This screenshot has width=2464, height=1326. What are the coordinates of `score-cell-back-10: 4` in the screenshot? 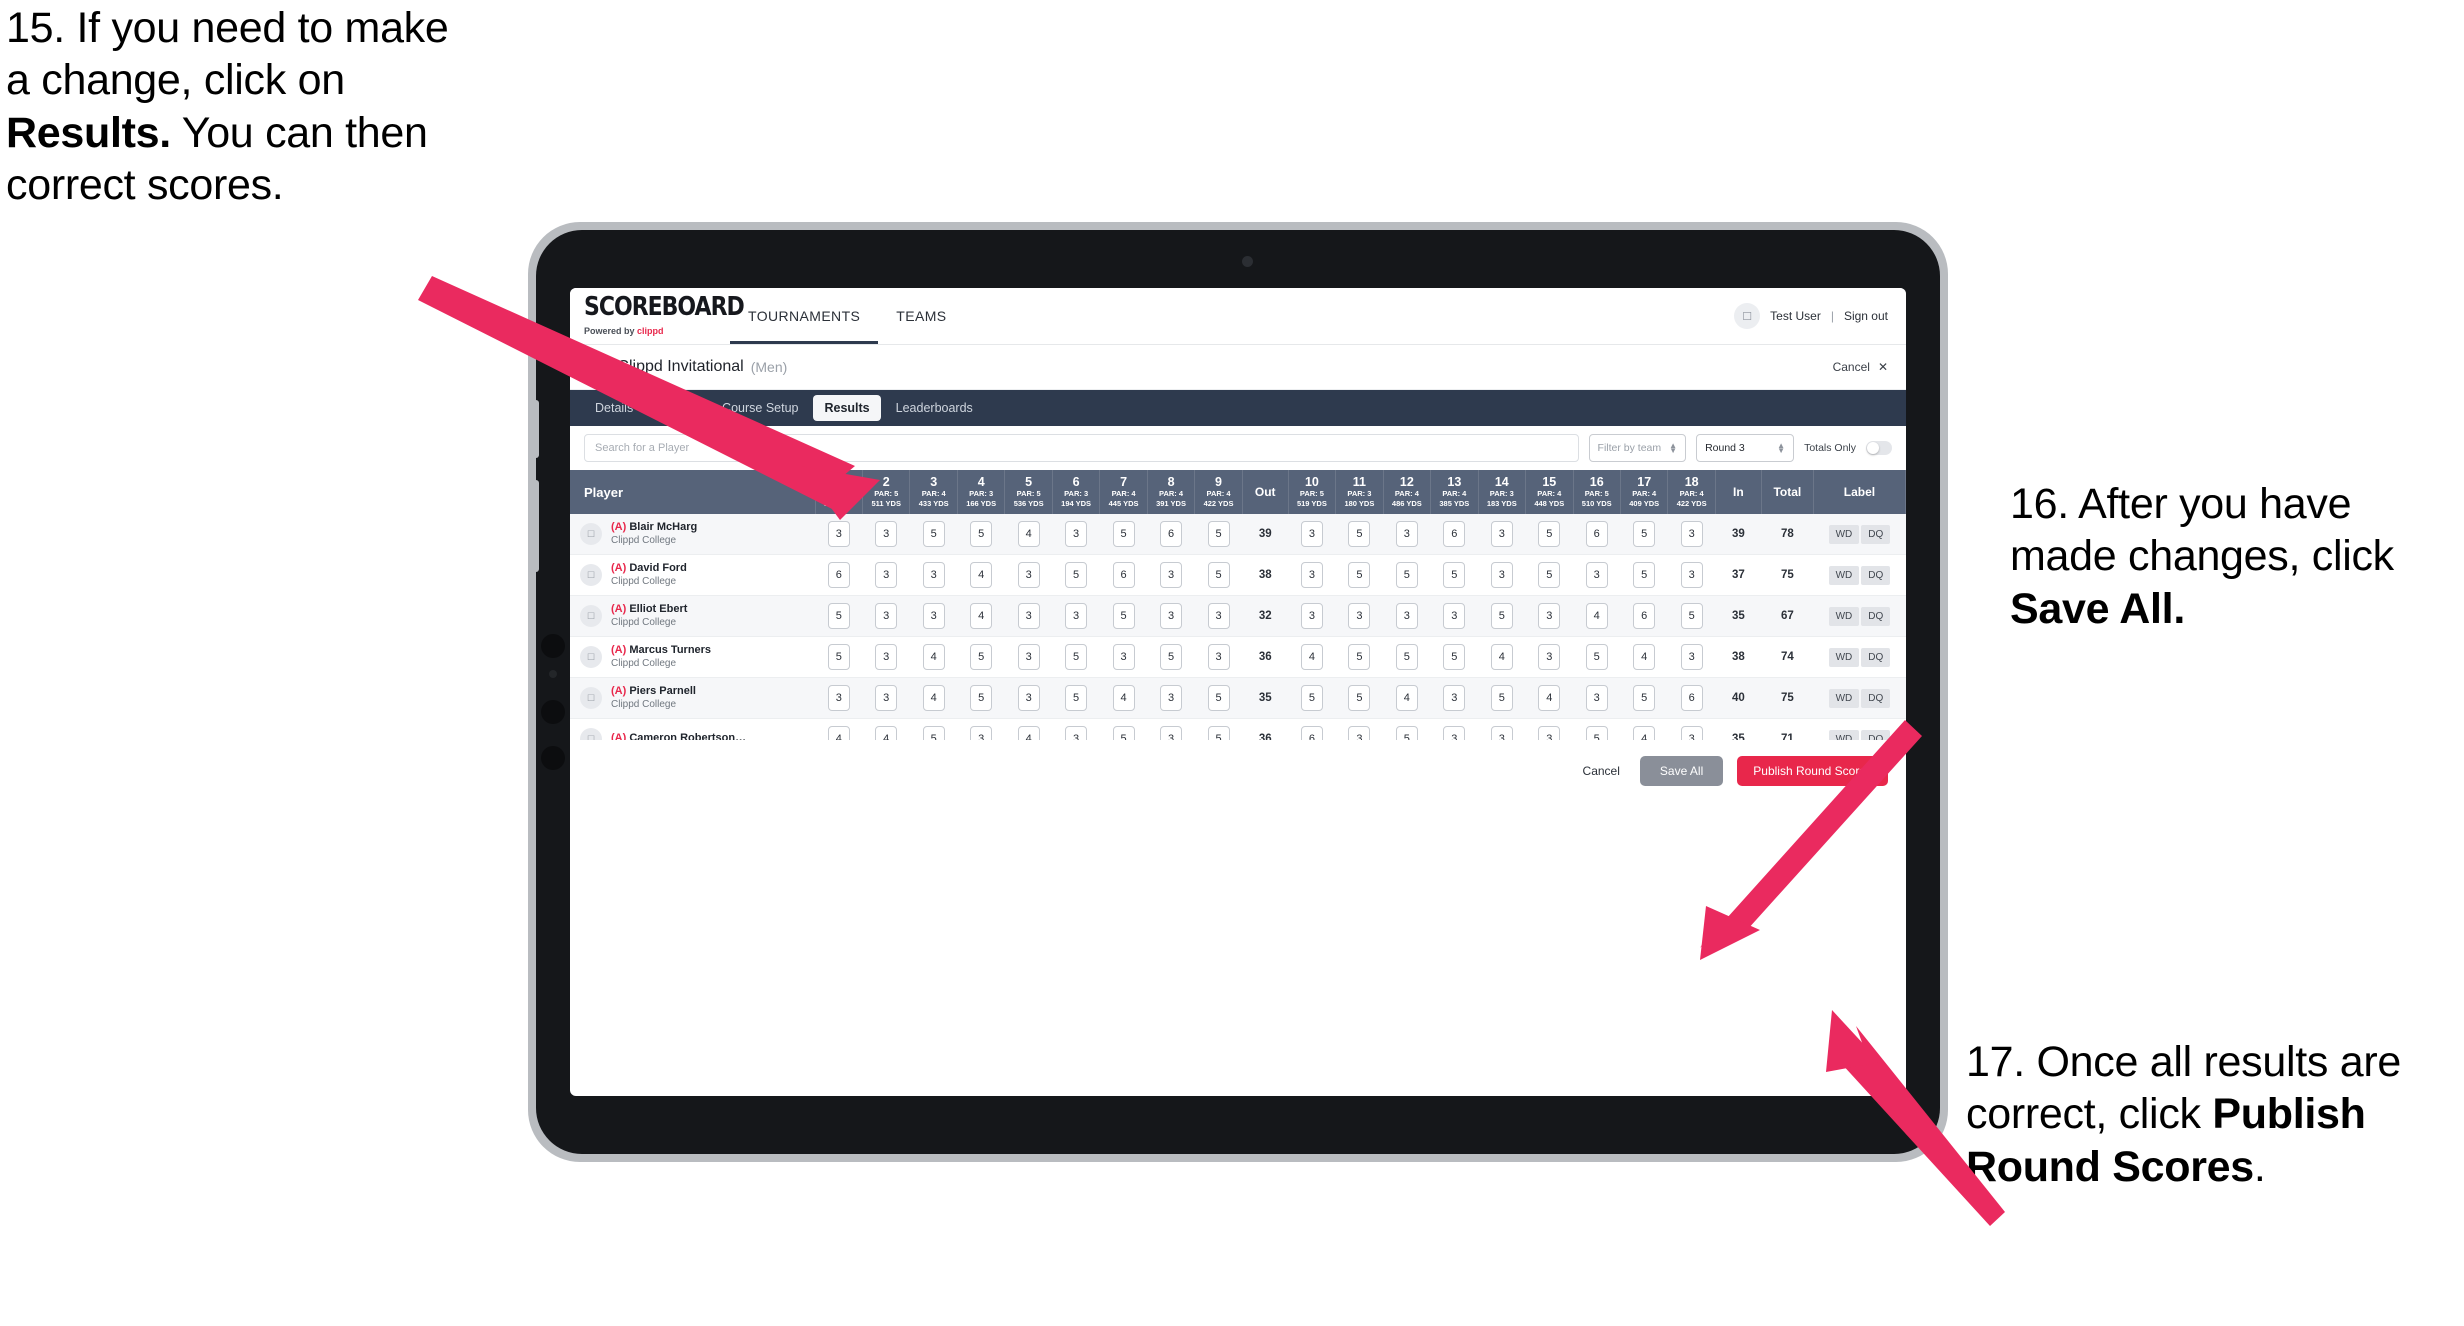 It's located at (1312, 657).